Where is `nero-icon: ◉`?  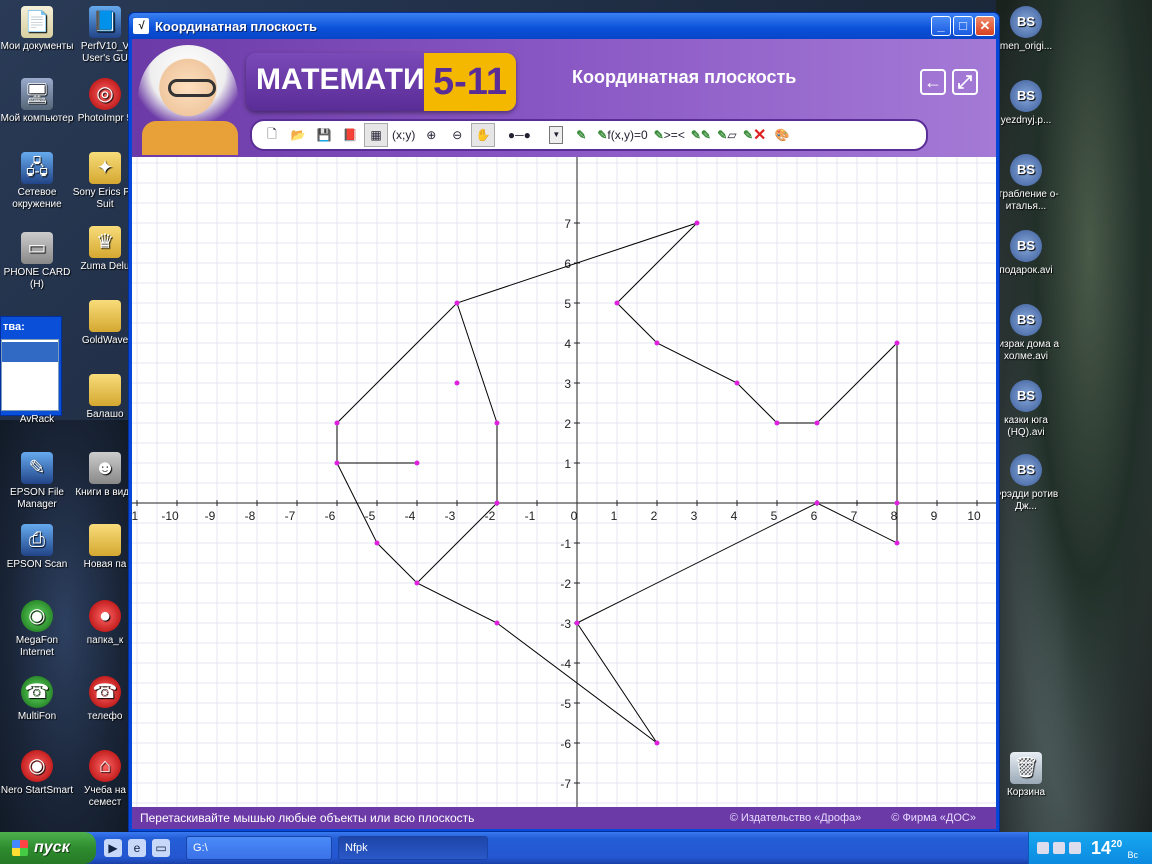
nero-icon: ◉ is located at coordinates (37, 766).